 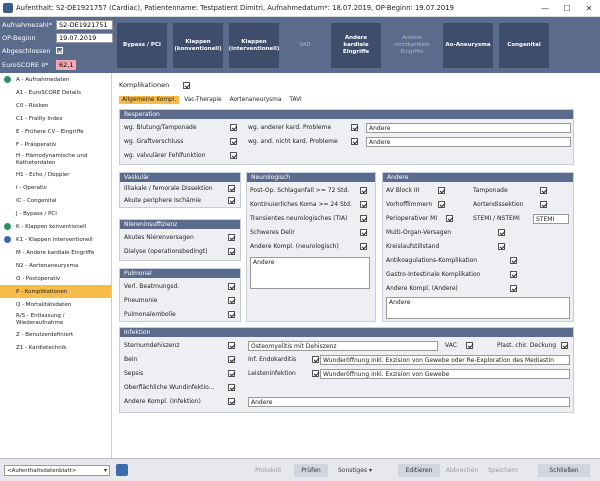 I want to click on tile-bypass-pci: Bypass / PCI, so click(x=142, y=45).